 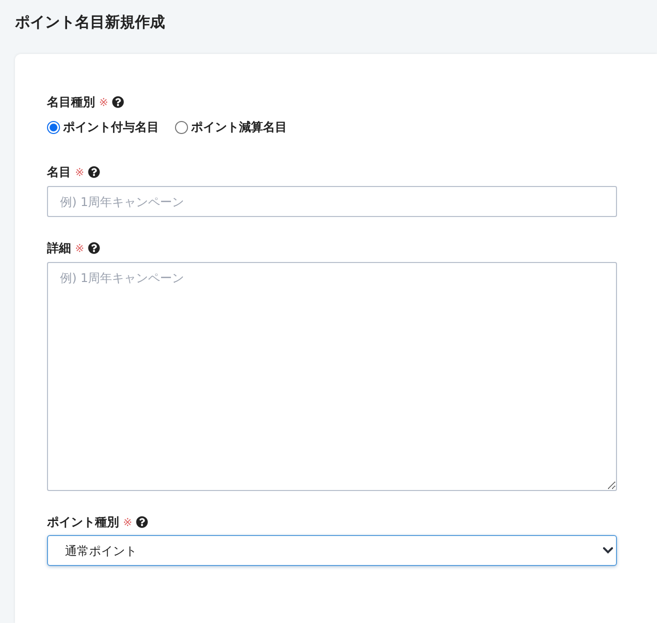 What do you see at coordinates (90, 22) in the screenshot?
I see `page-title: ポイント名目新規作成` at bounding box center [90, 22].